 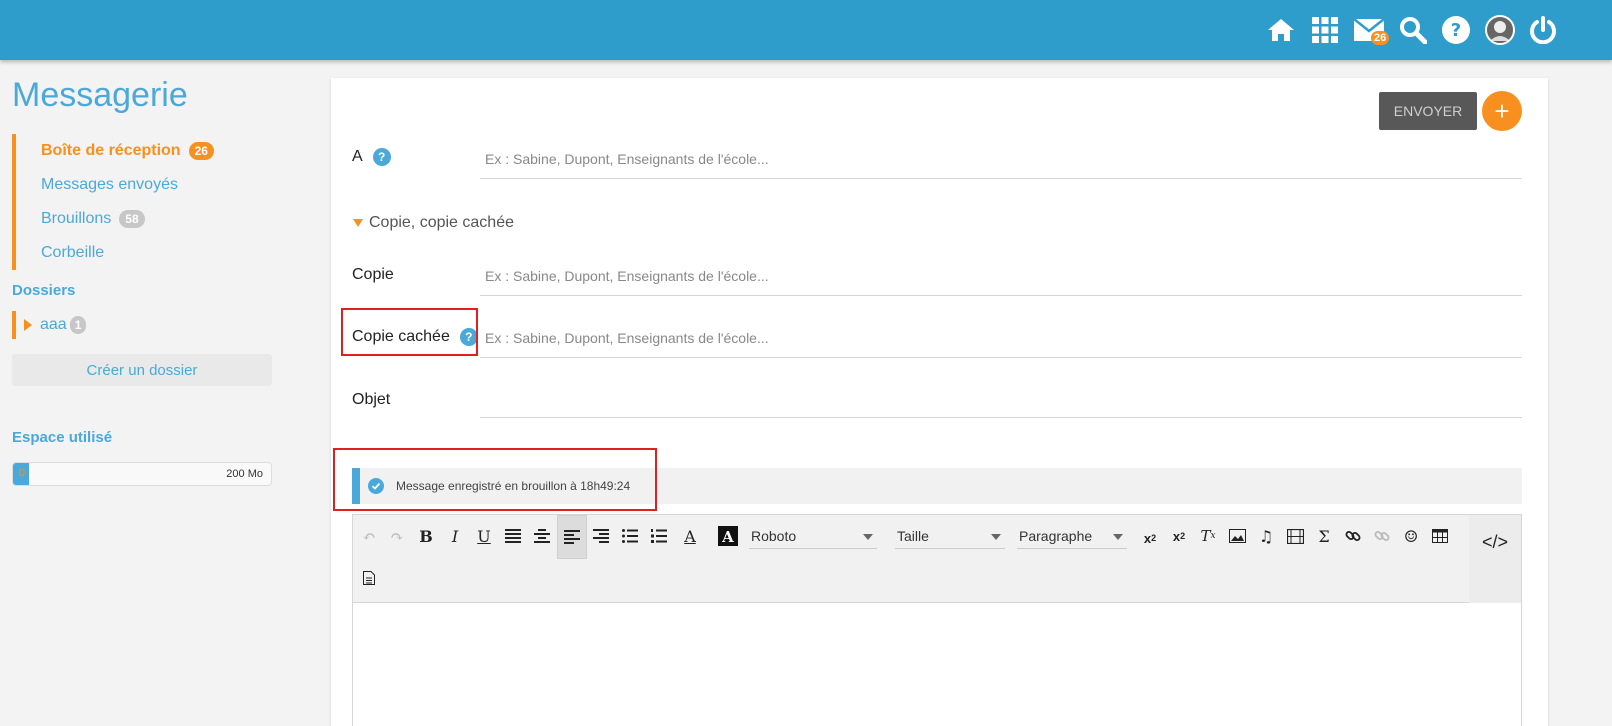 What do you see at coordinates (1150, 538) in the screenshot?
I see `subscript-icon: x2` at bounding box center [1150, 538].